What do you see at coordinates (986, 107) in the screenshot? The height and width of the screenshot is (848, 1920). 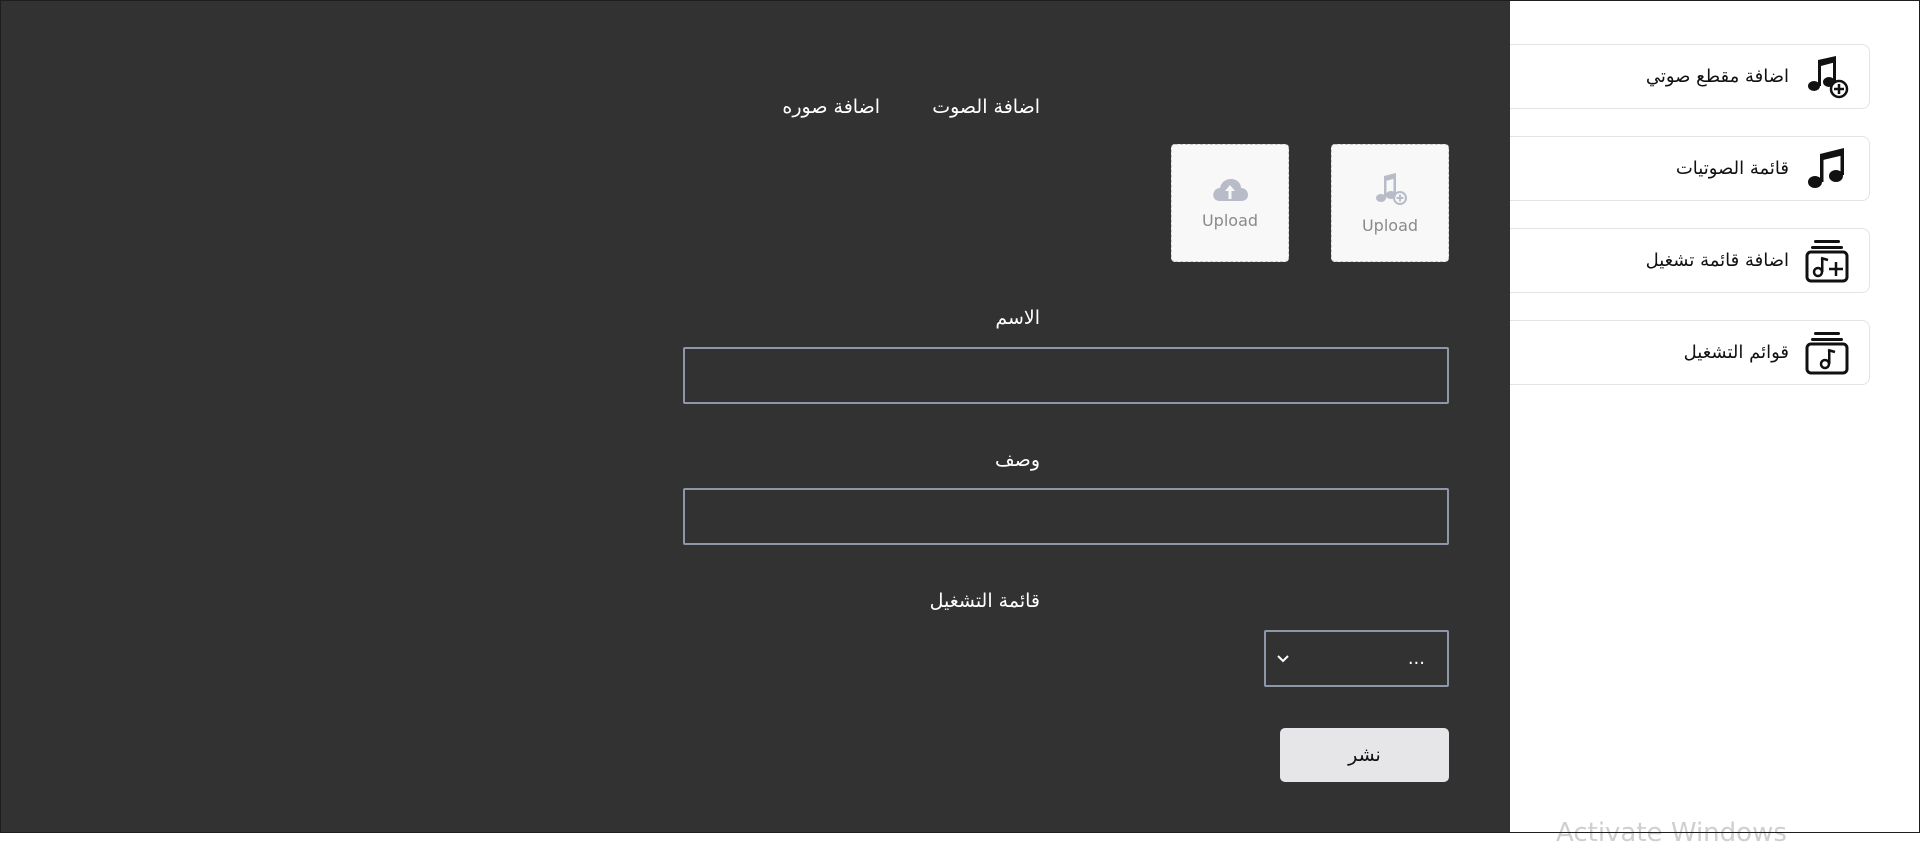 I see `add-audio-label: اضافة الصوت` at bounding box center [986, 107].